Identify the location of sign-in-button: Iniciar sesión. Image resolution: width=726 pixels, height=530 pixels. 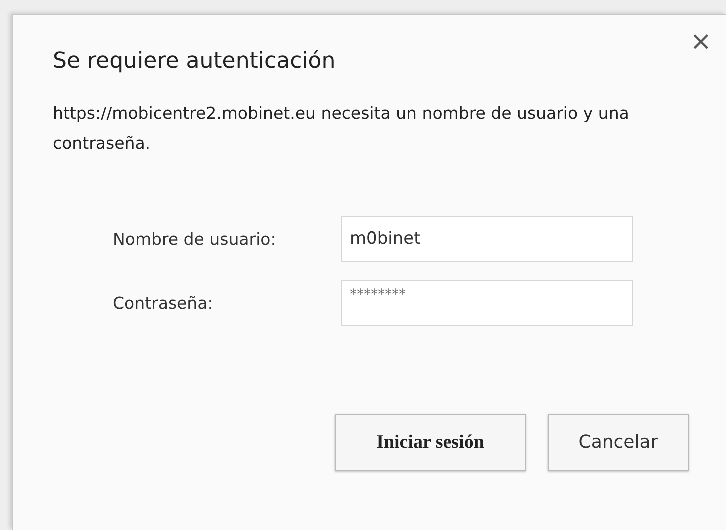
(430, 442).